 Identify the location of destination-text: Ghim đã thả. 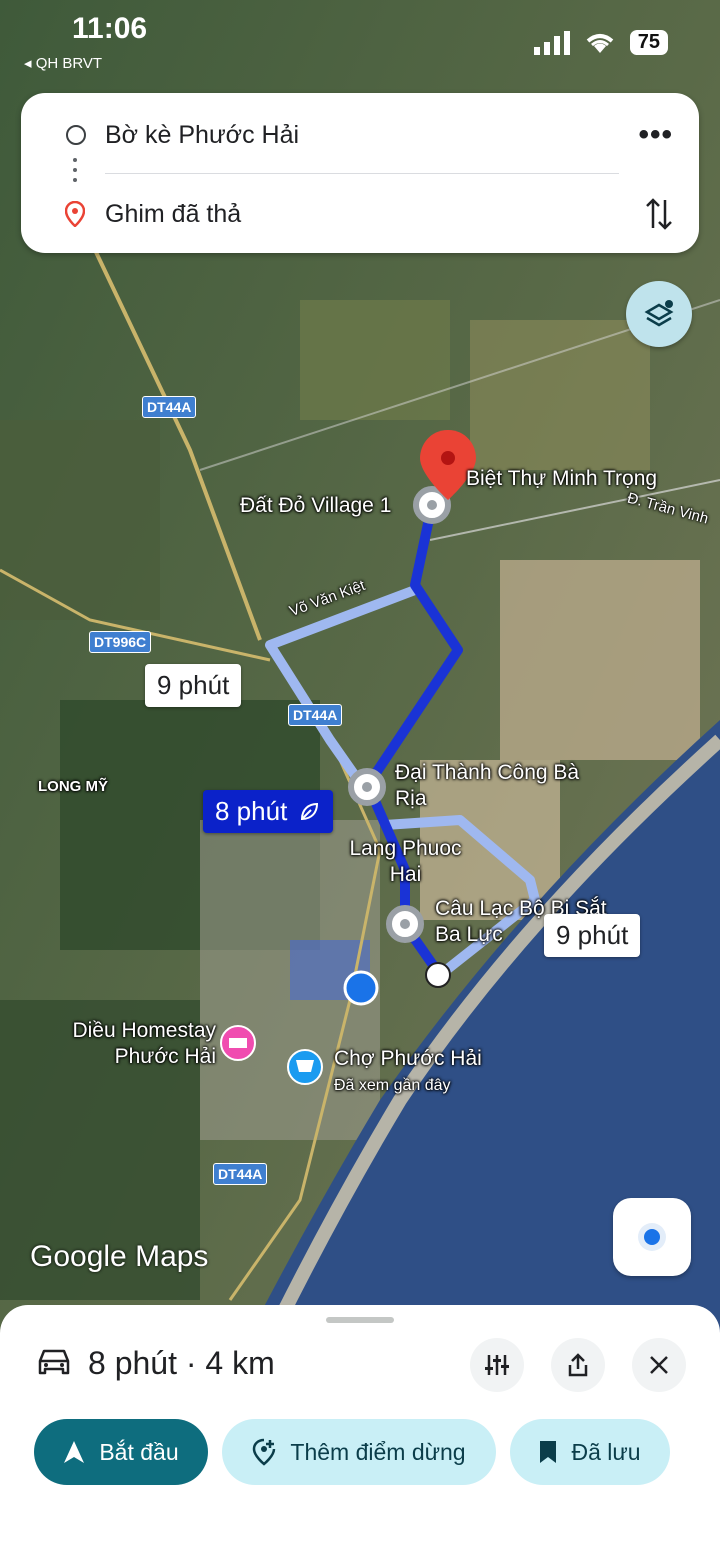
(173, 213).